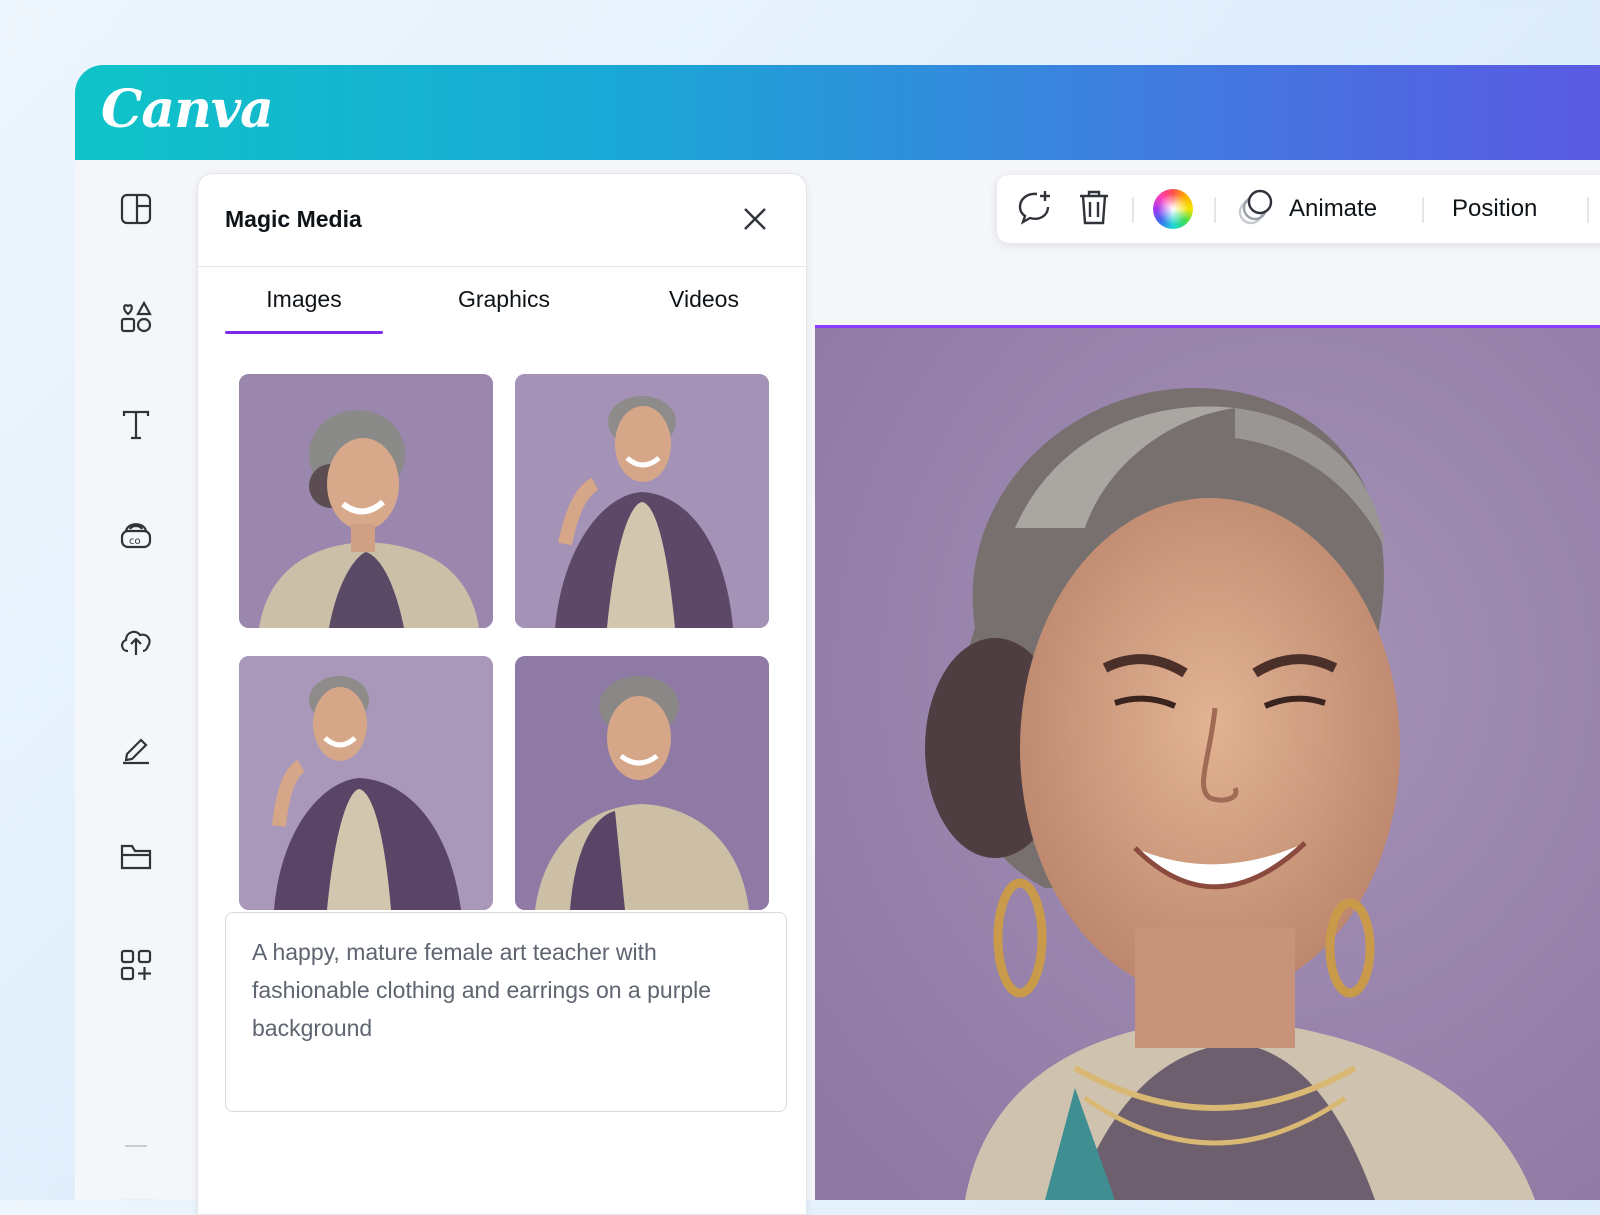 The height and width of the screenshot is (1215, 1600). Describe the element at coordinates (502, 266) in the screenshot. I see `panel-divider` at that location.